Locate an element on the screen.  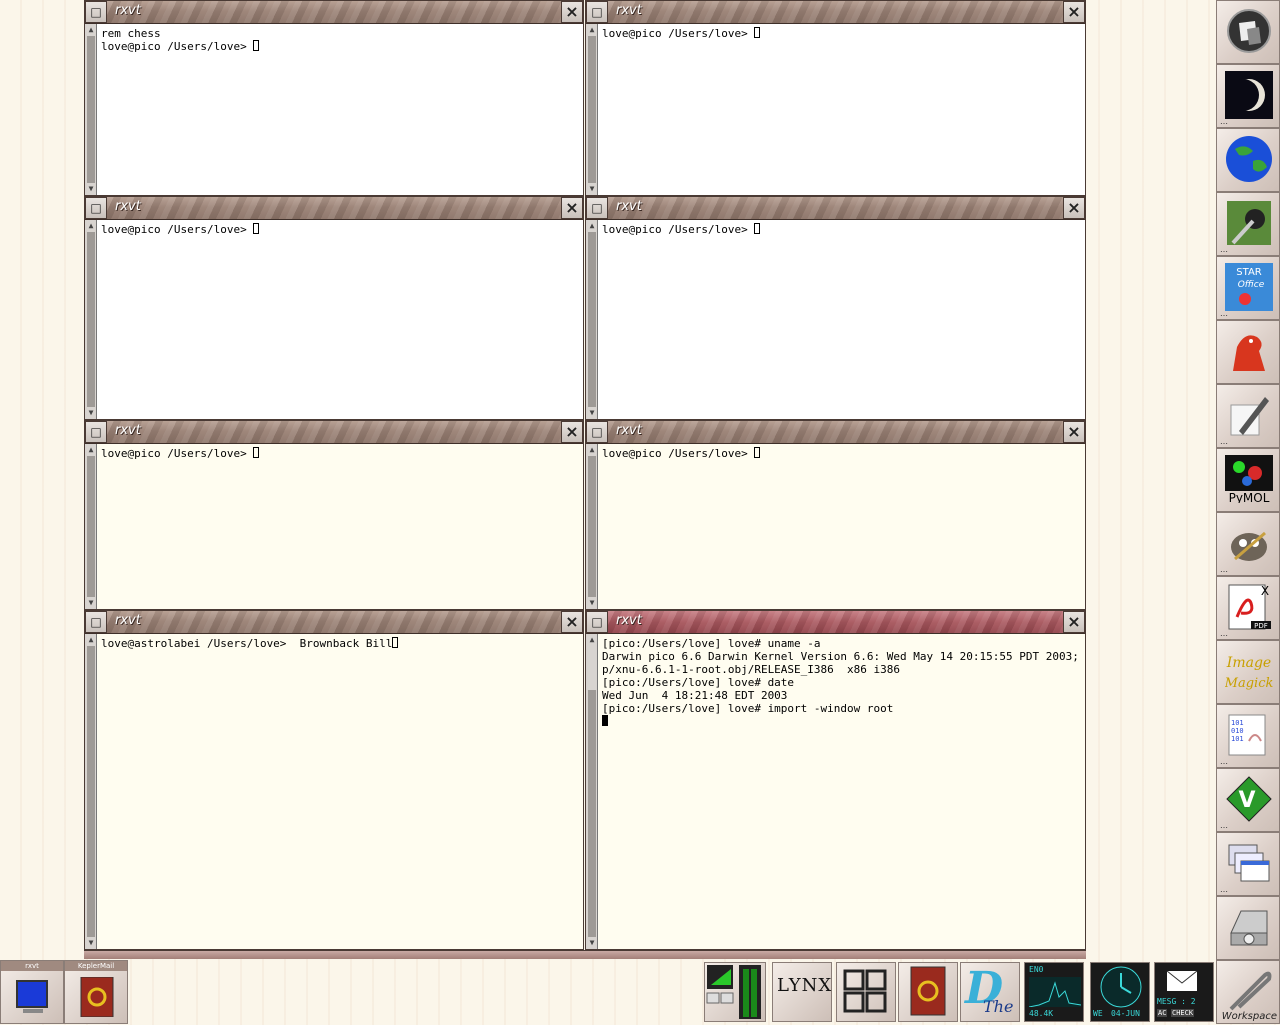
terminal-window-3: □ rxvt × ▲ ▼ love@pico /Users/love> is located at coordinates (334, 308).